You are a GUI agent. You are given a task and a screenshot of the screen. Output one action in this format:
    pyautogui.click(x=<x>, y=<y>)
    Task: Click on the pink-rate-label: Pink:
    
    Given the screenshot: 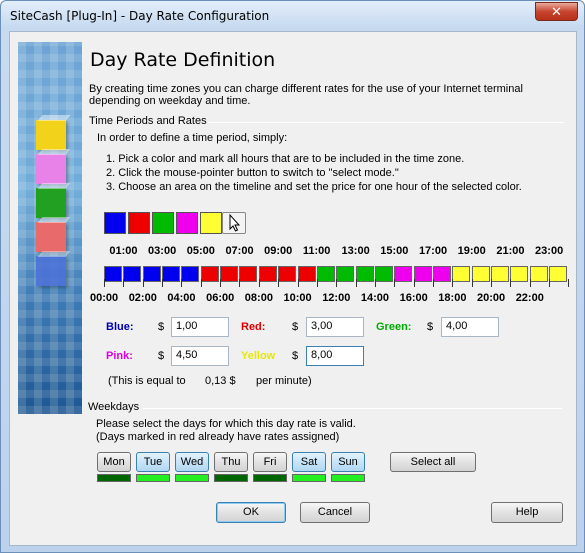 What is the action you would take?
    pyautogui.click(x=119, y=356)
    